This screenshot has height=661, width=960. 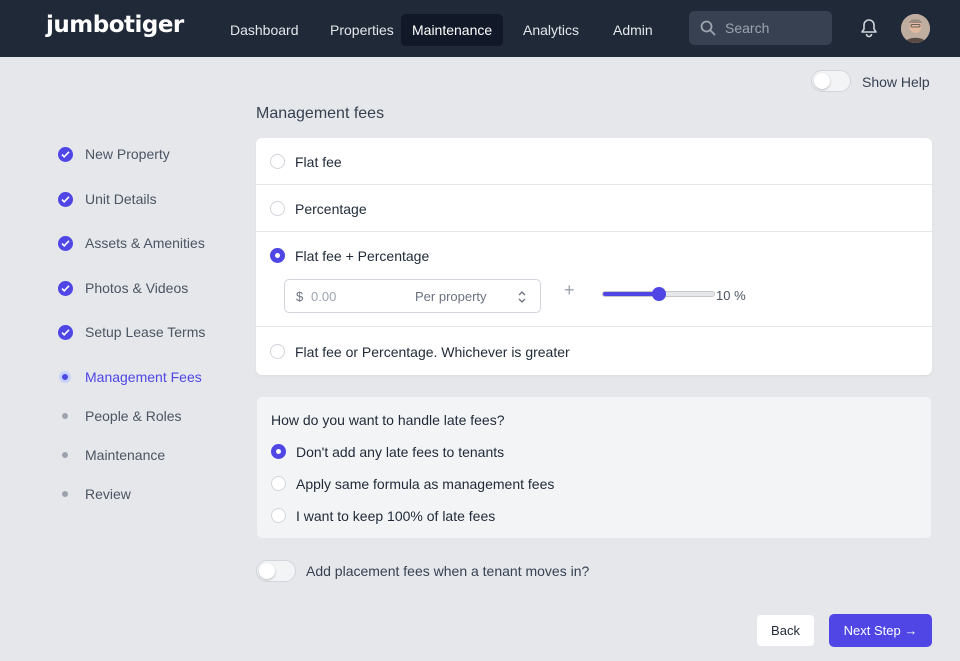 I want to click on plus-icon: +, so click(x=569, y=290).